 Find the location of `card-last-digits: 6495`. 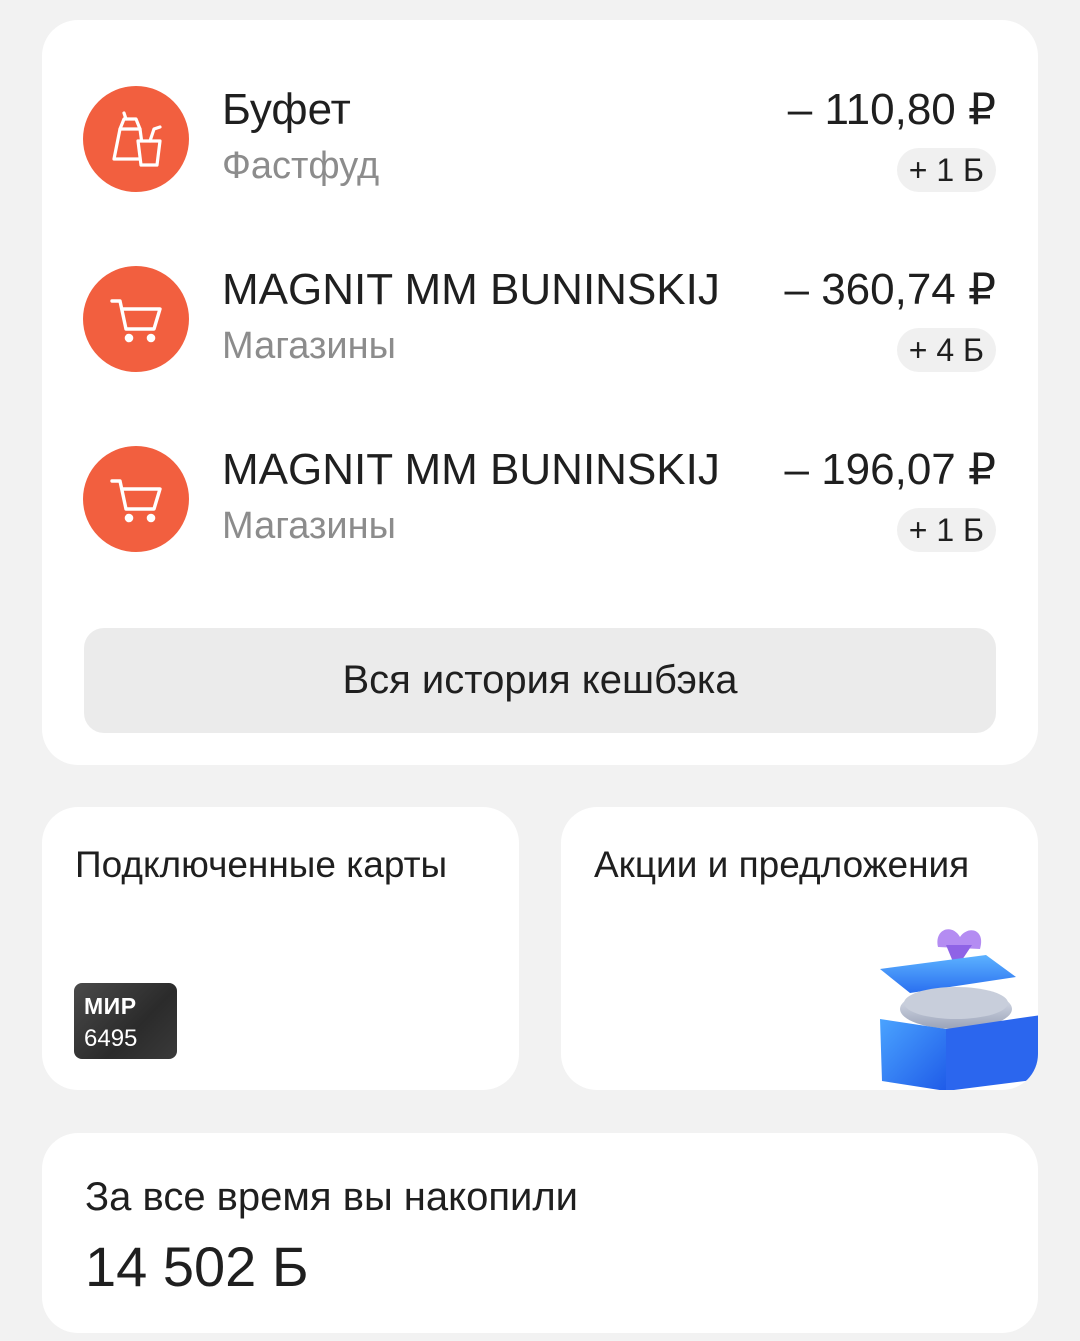

card-last-digits: 6495 is located at coordinates (111, 1038).